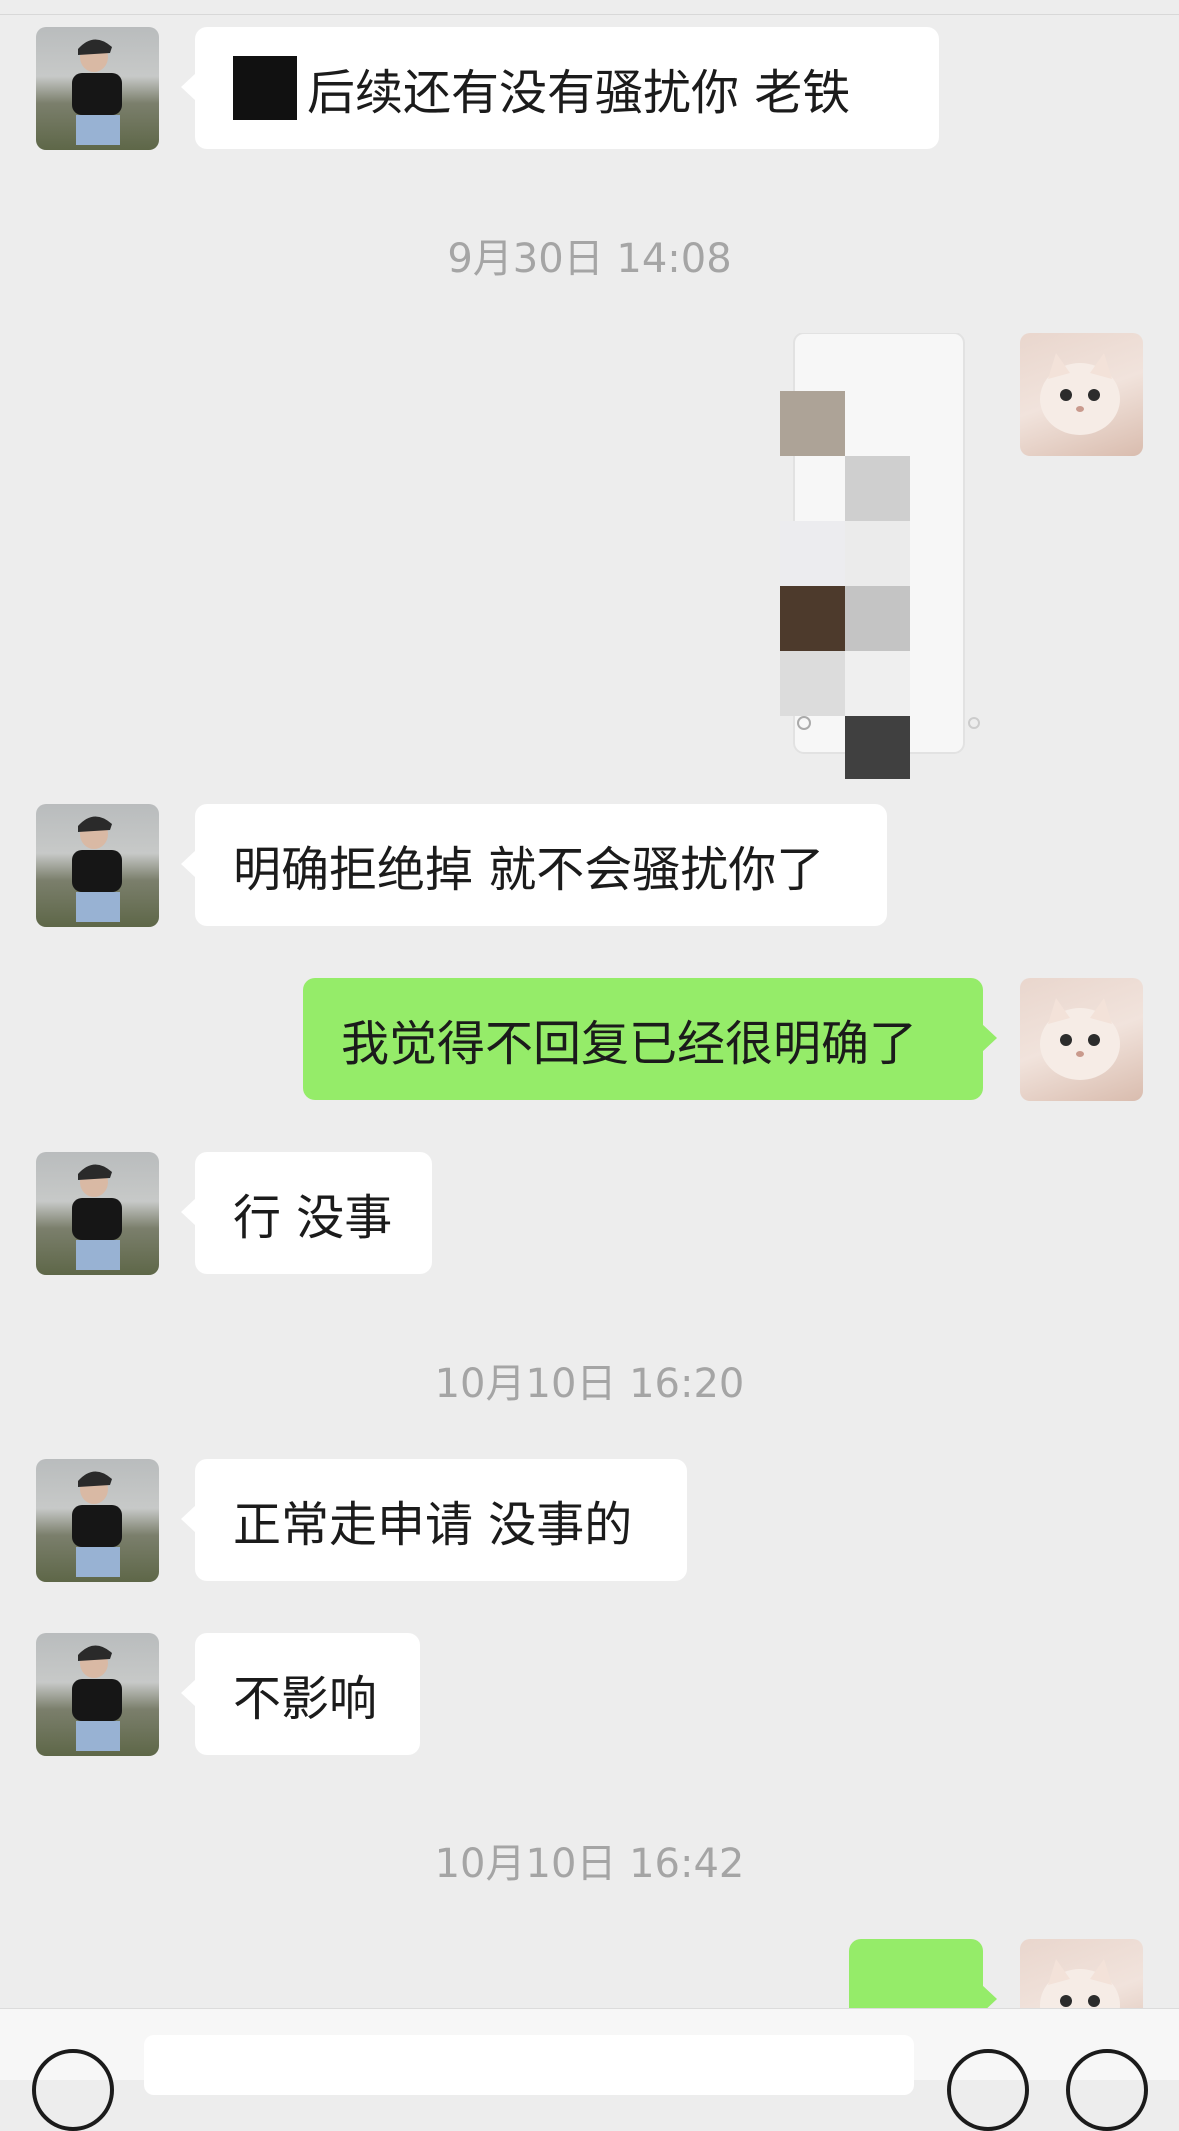 The width and height of the screenshot is (1179, 2131). I want to click on message-text: 正常走申请 没事的, so click(433, 1525).